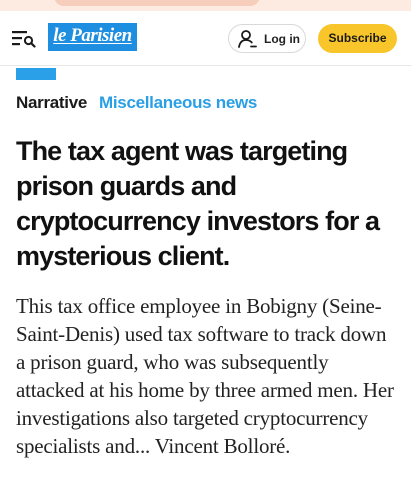 This screenshot has height=500, width=411. I want to click on article-type-tag: Narrative, so click(52, 102).